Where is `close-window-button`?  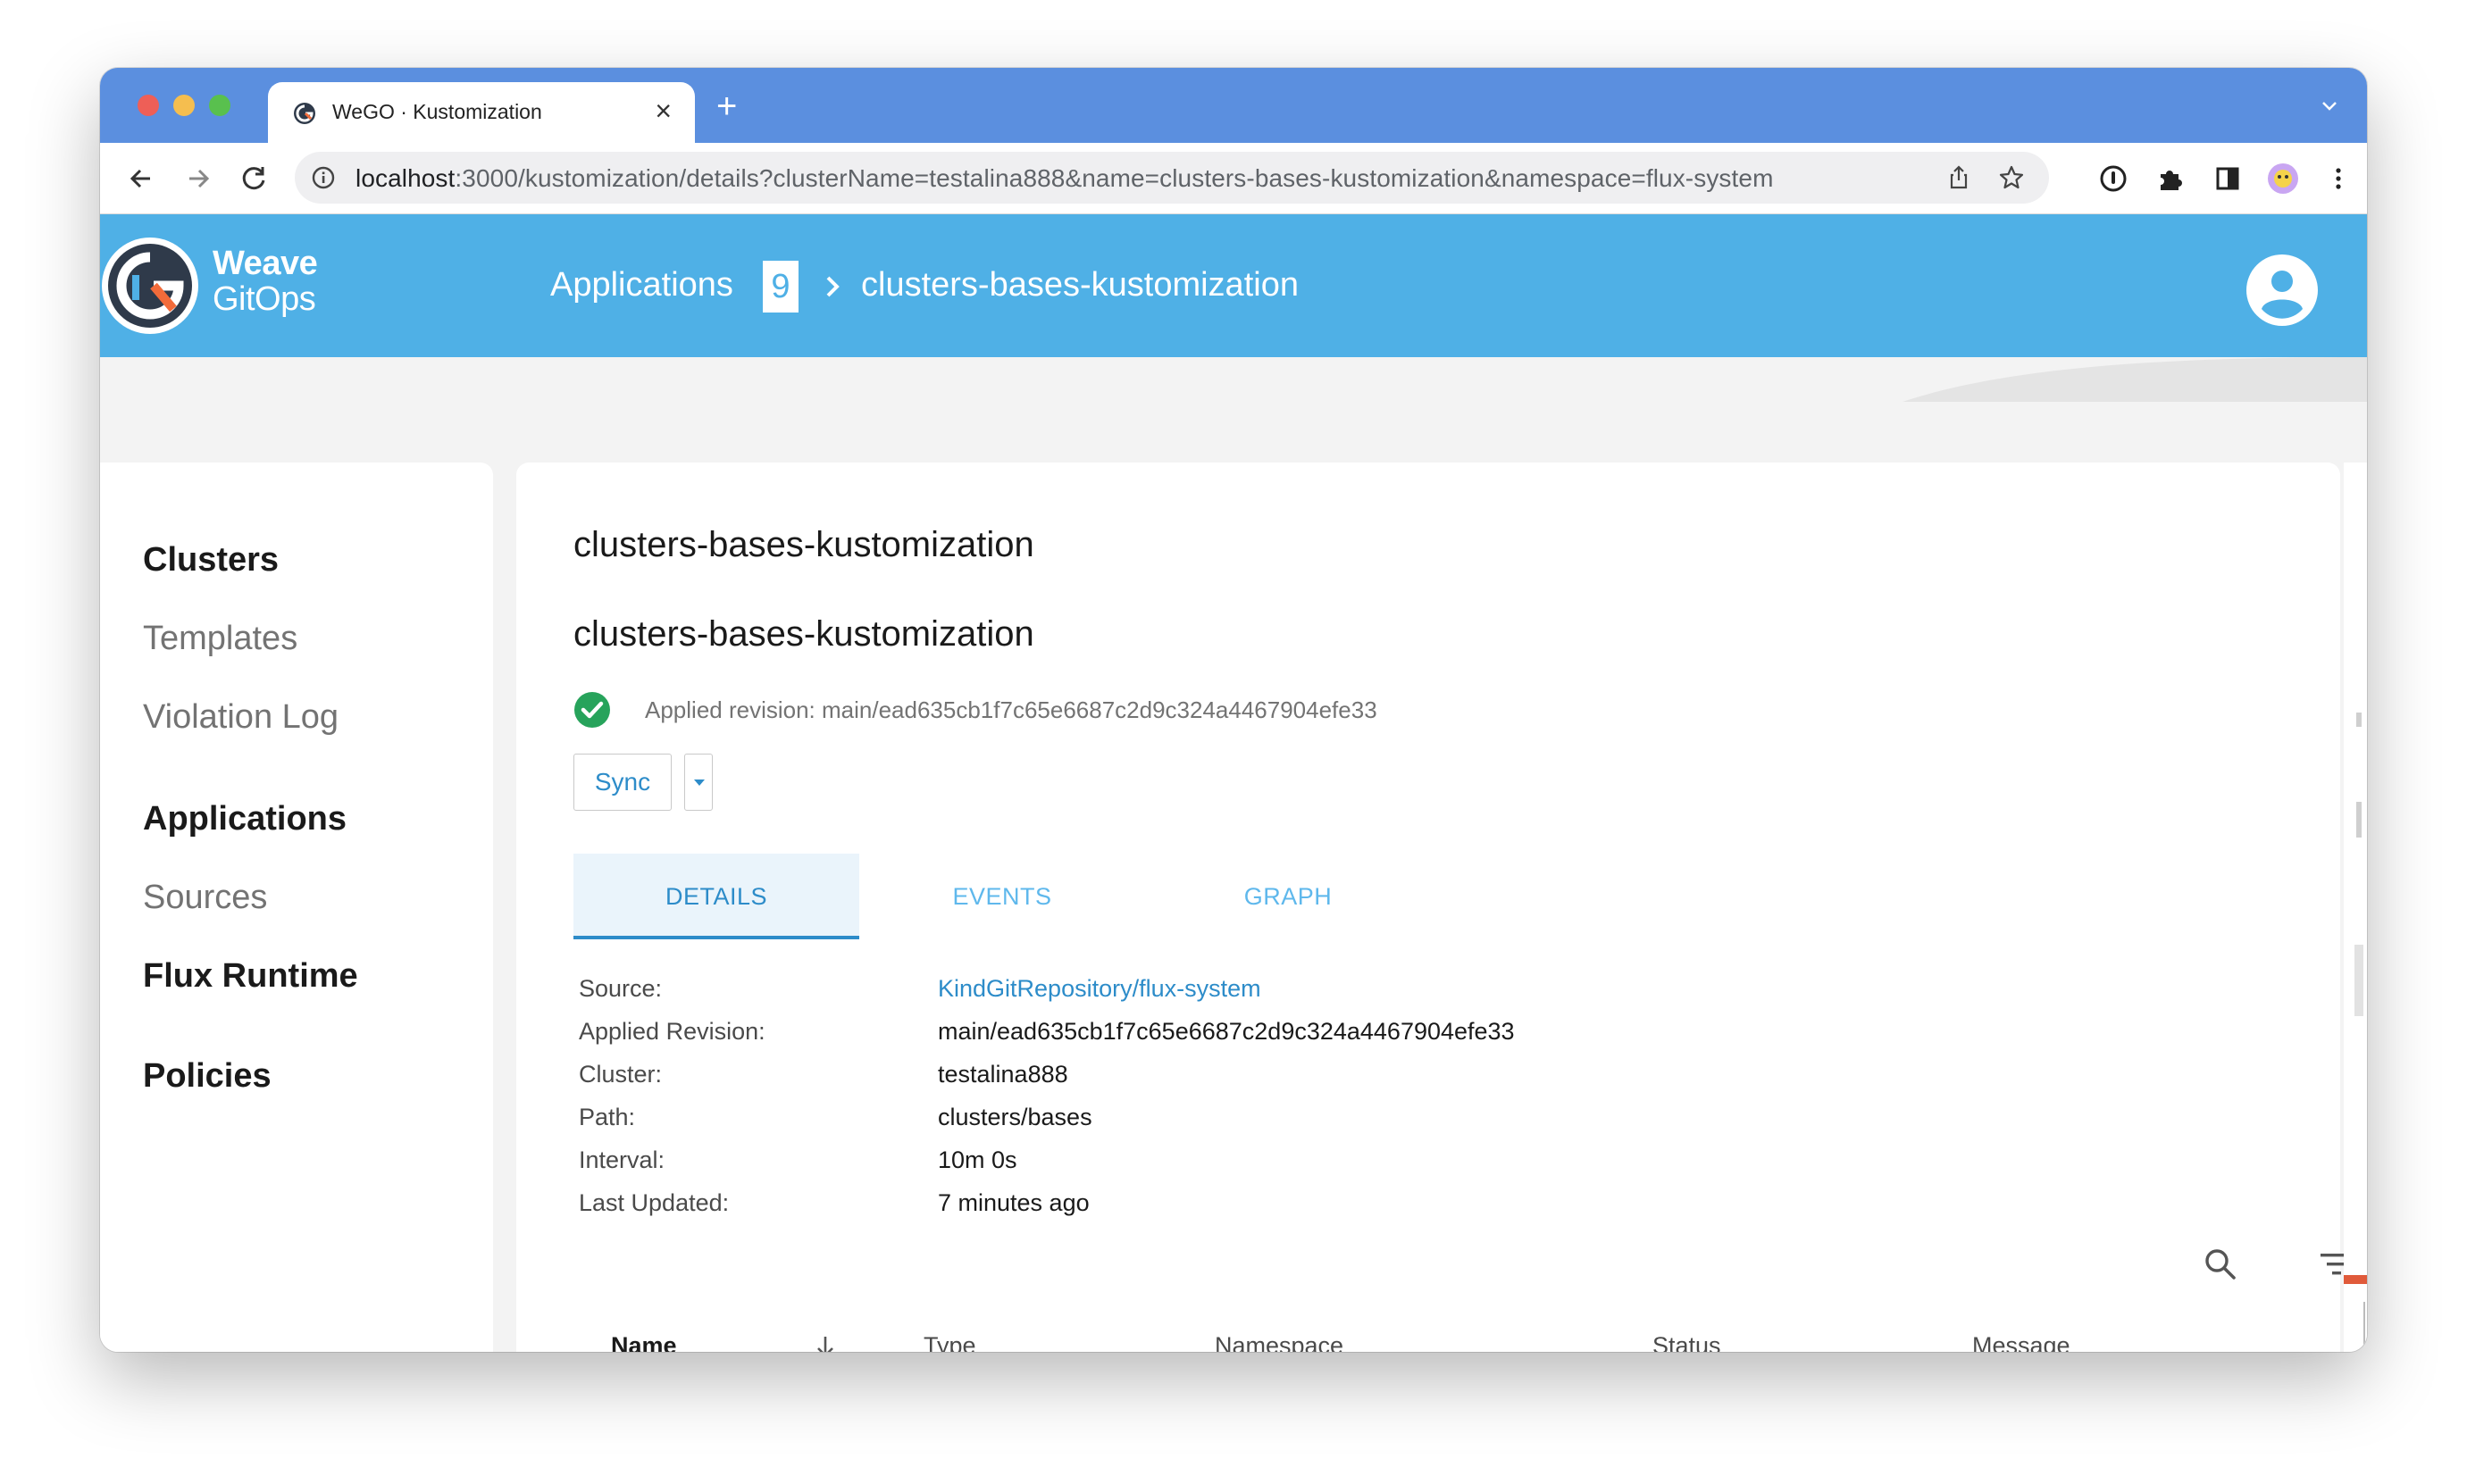
close-window-button is located at coordinates (148, 105).